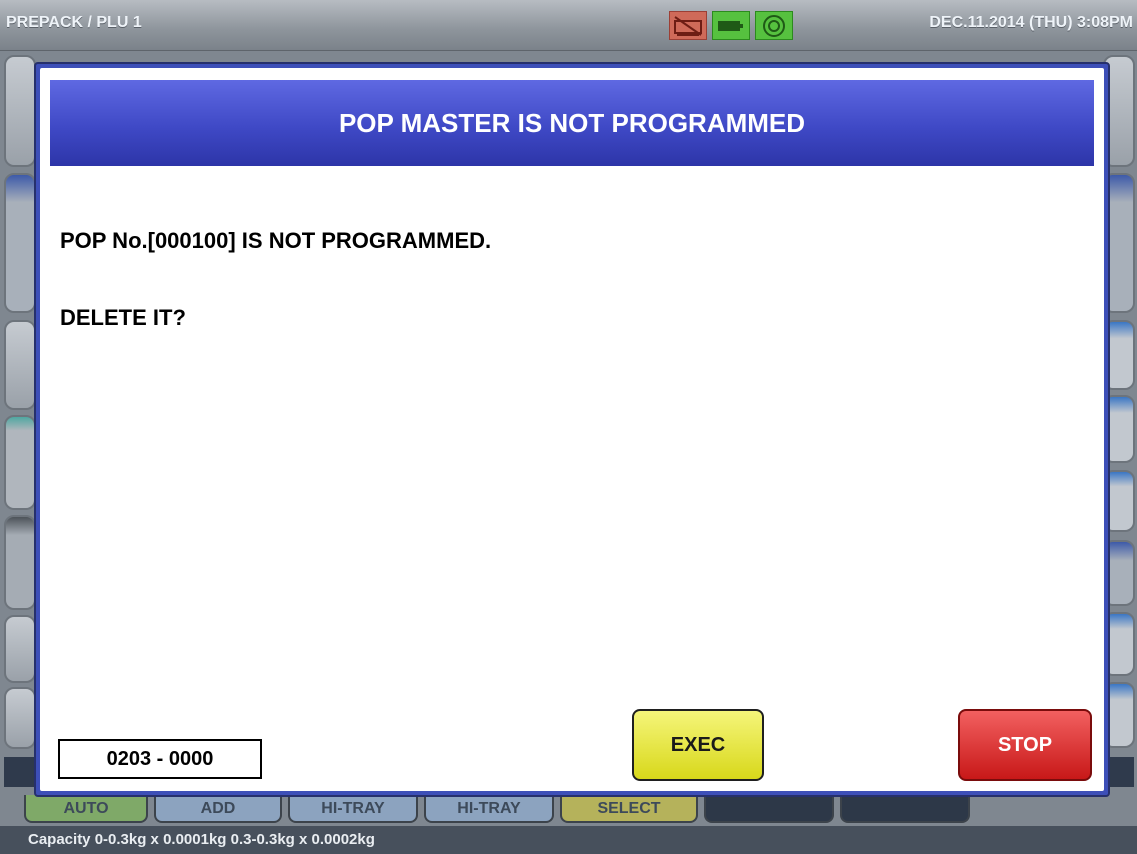 The width and height of the screenshot is (1137, 854). I want to click on exec-button: EXEC, so click(698, 745).